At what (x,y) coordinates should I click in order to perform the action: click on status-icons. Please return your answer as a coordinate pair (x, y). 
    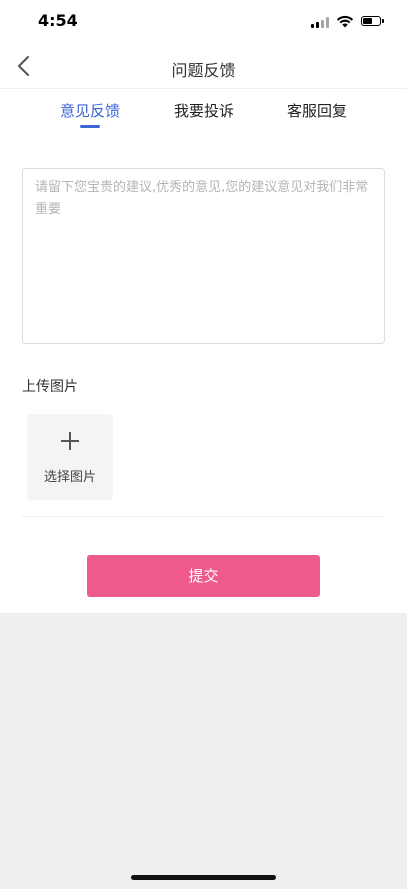
    Looking at the image, I should click on (345, 21).